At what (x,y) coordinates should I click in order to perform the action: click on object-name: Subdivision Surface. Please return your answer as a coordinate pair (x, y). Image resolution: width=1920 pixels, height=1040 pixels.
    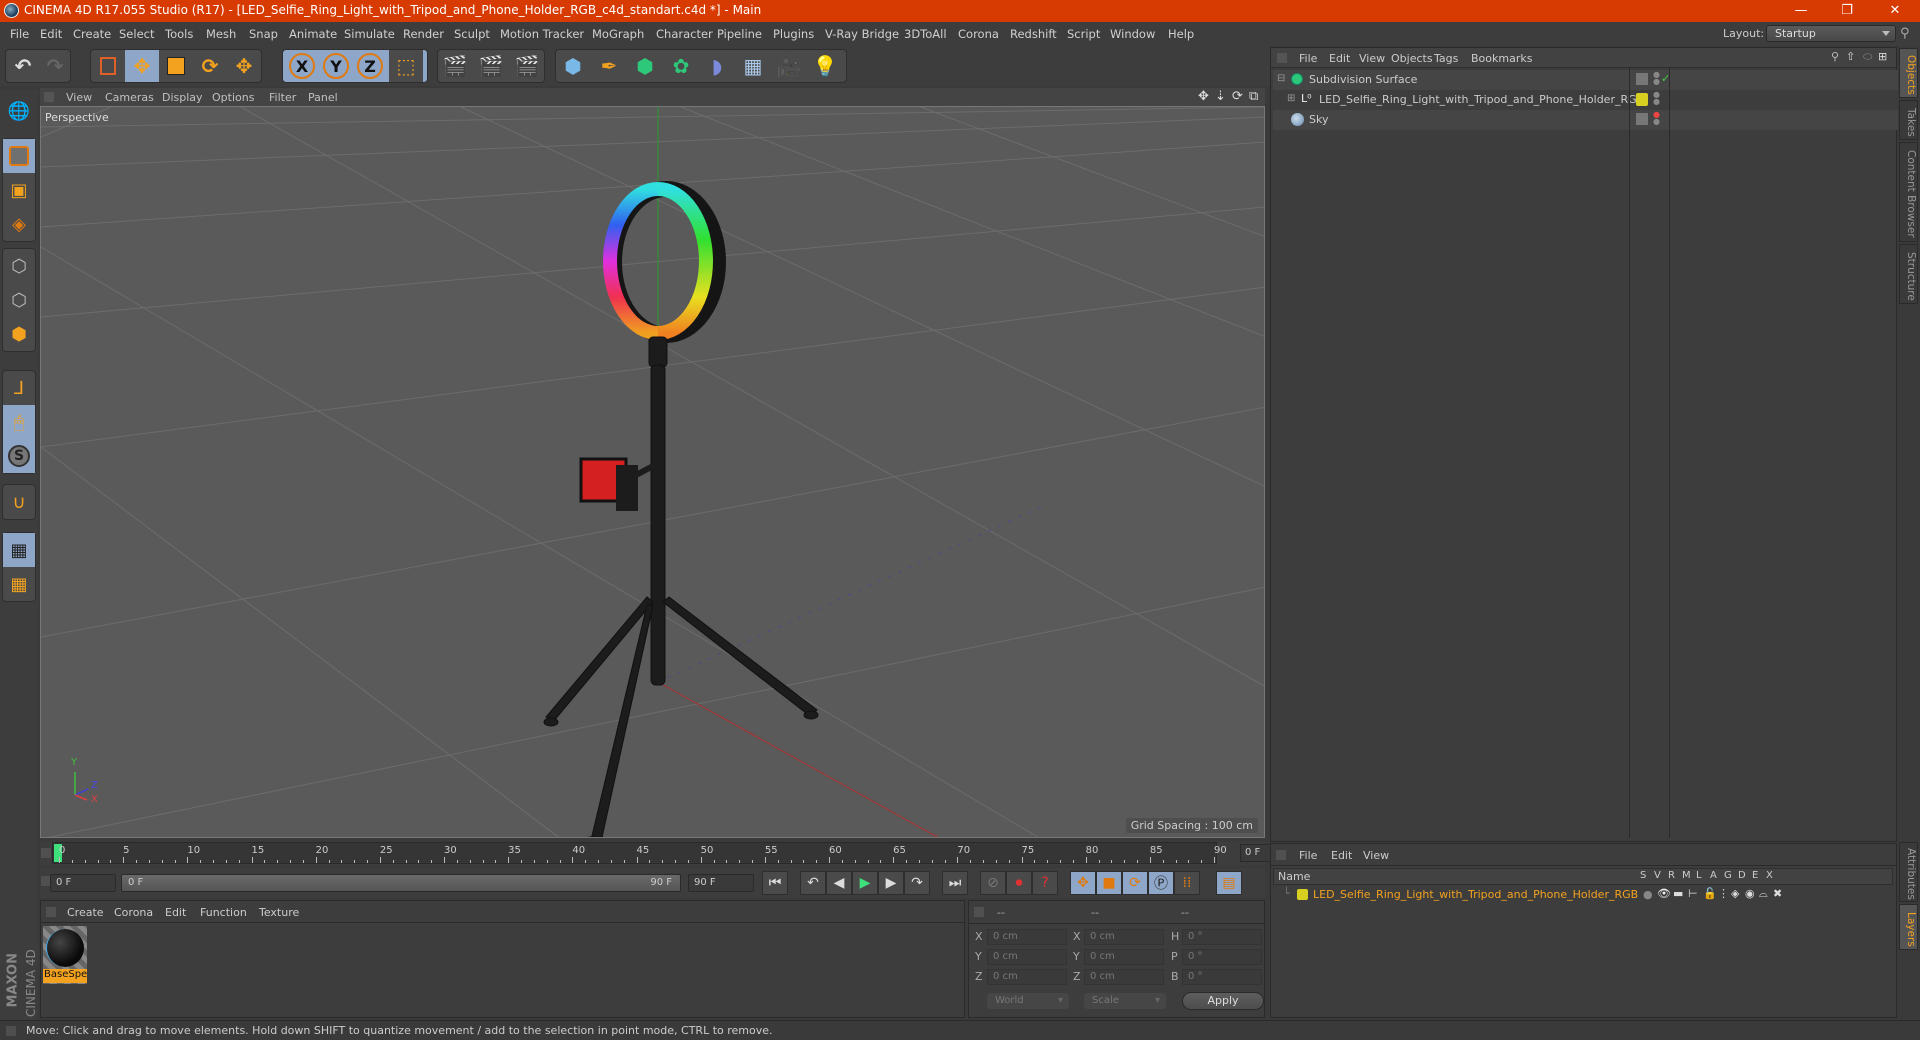
    Looking at the image, I should click on (1363, 79).